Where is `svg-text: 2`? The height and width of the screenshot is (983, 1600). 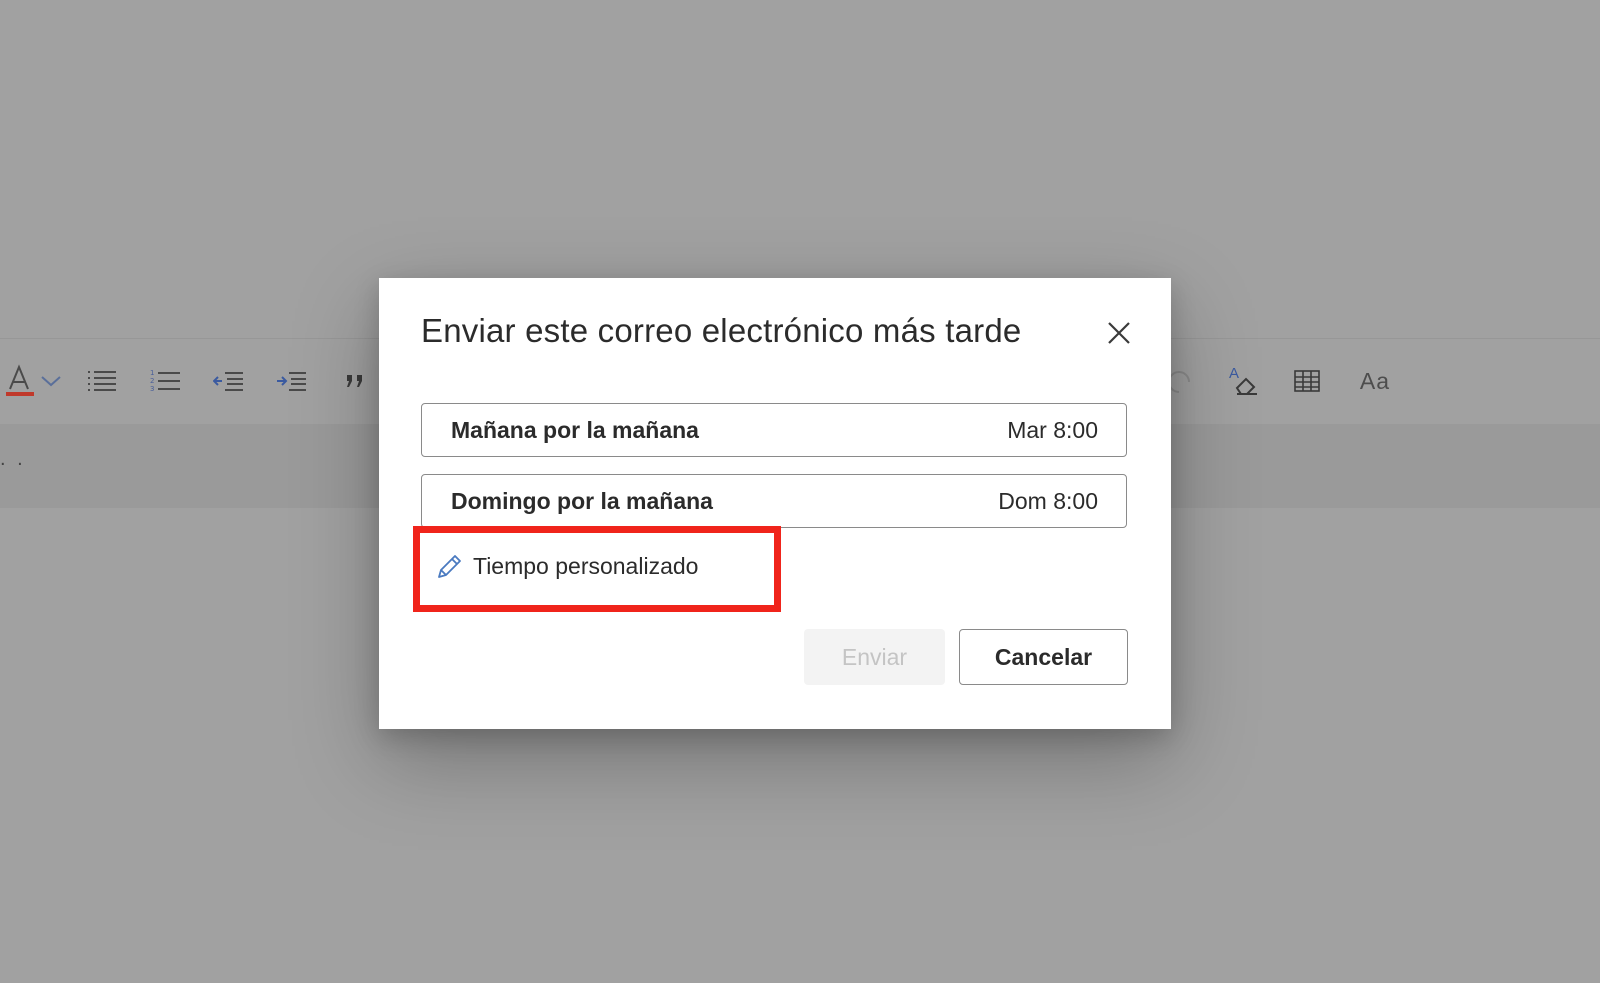
svg-text: 2 is located at coordinates (152, 381).